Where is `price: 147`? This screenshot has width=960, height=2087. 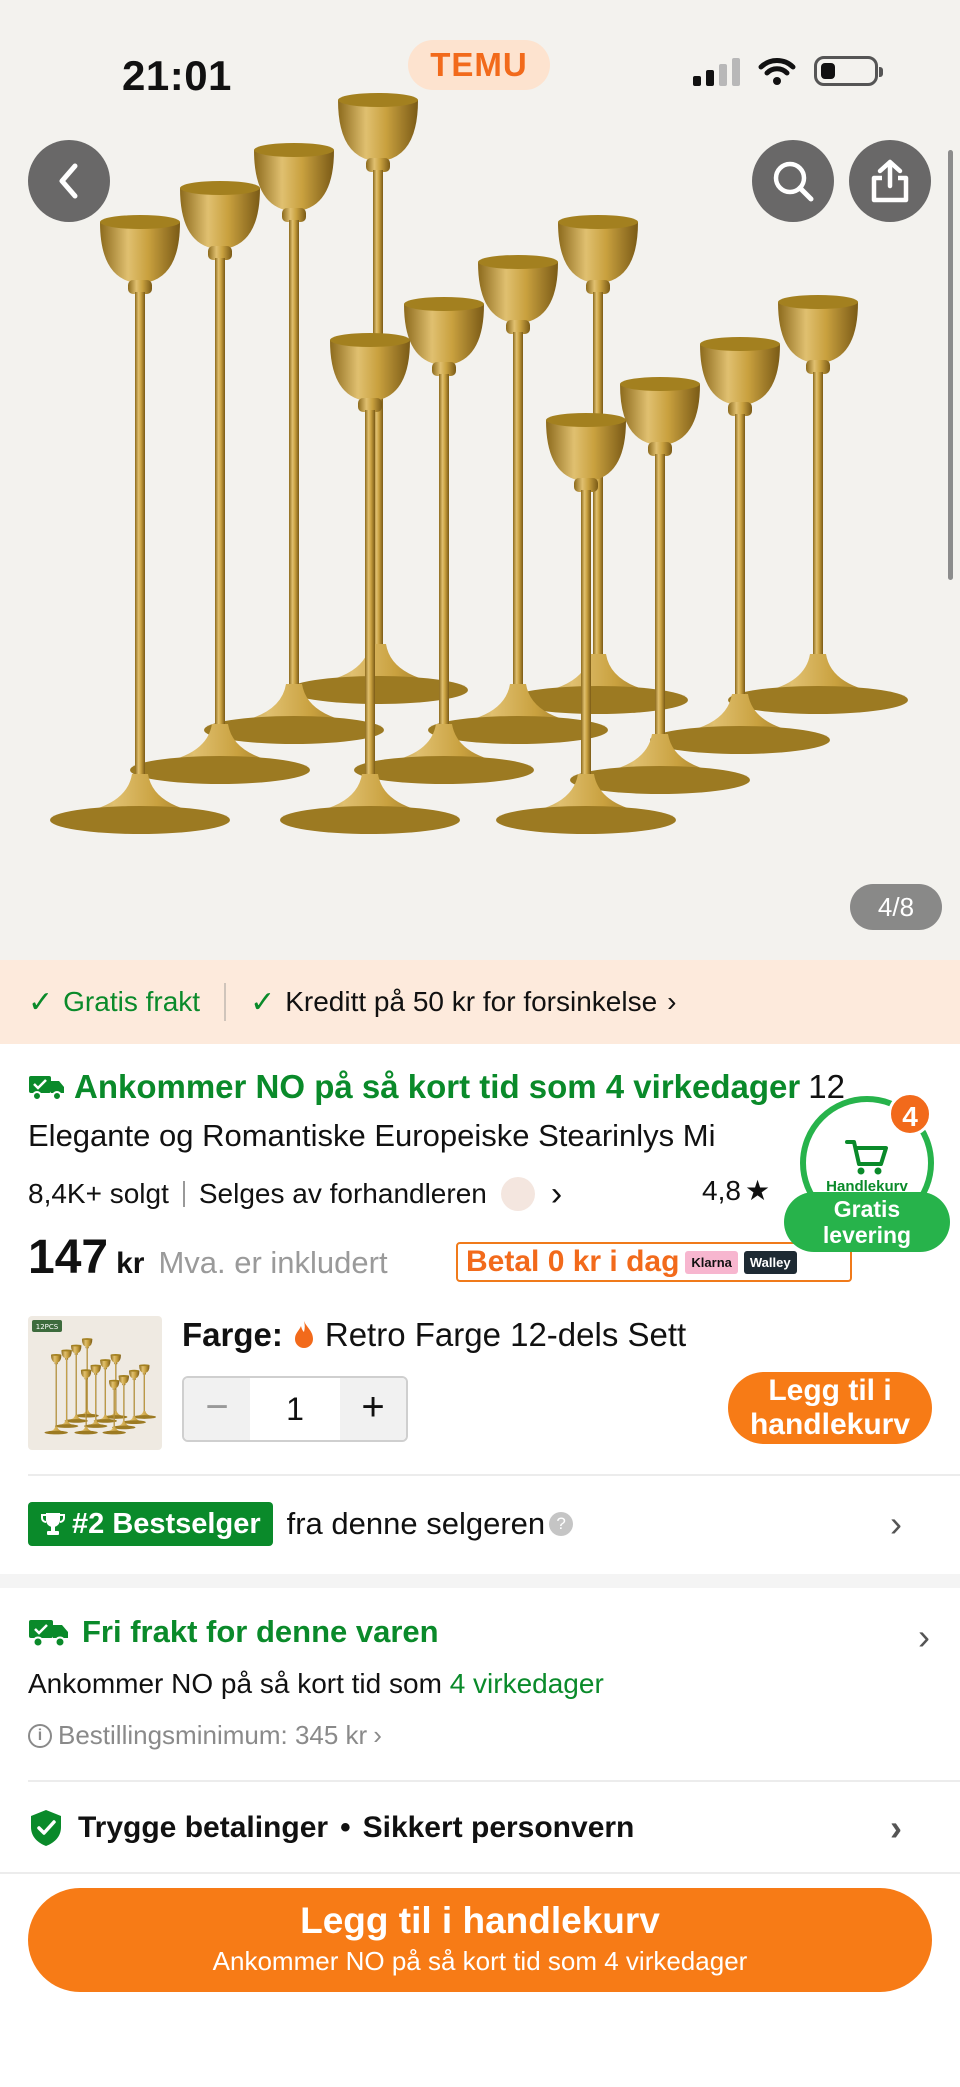 price: 147 is located at coordinates (68, 1257).